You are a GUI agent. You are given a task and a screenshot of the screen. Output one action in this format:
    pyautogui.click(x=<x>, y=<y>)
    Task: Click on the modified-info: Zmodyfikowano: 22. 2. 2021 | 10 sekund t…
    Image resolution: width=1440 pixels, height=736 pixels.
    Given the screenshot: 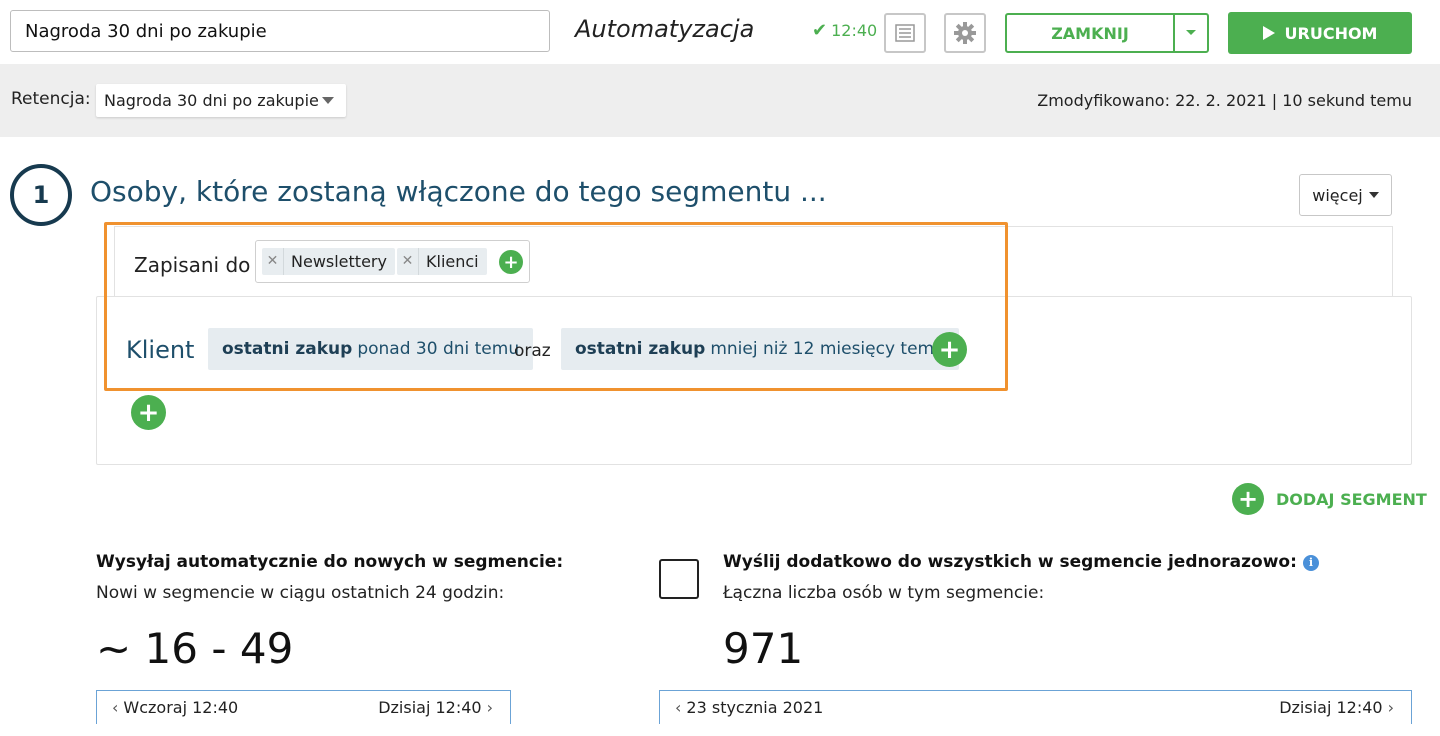 What is the action you would take?
    pyautogui.click(x=1224, y=100)
    